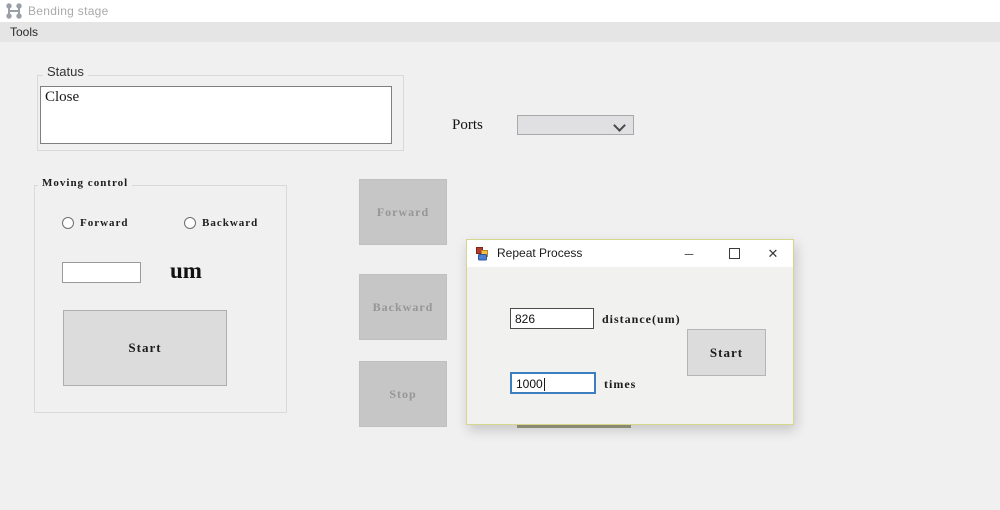 The image size is (1000, 510). I want to click on um-unit-label: um, so click(186, 270).